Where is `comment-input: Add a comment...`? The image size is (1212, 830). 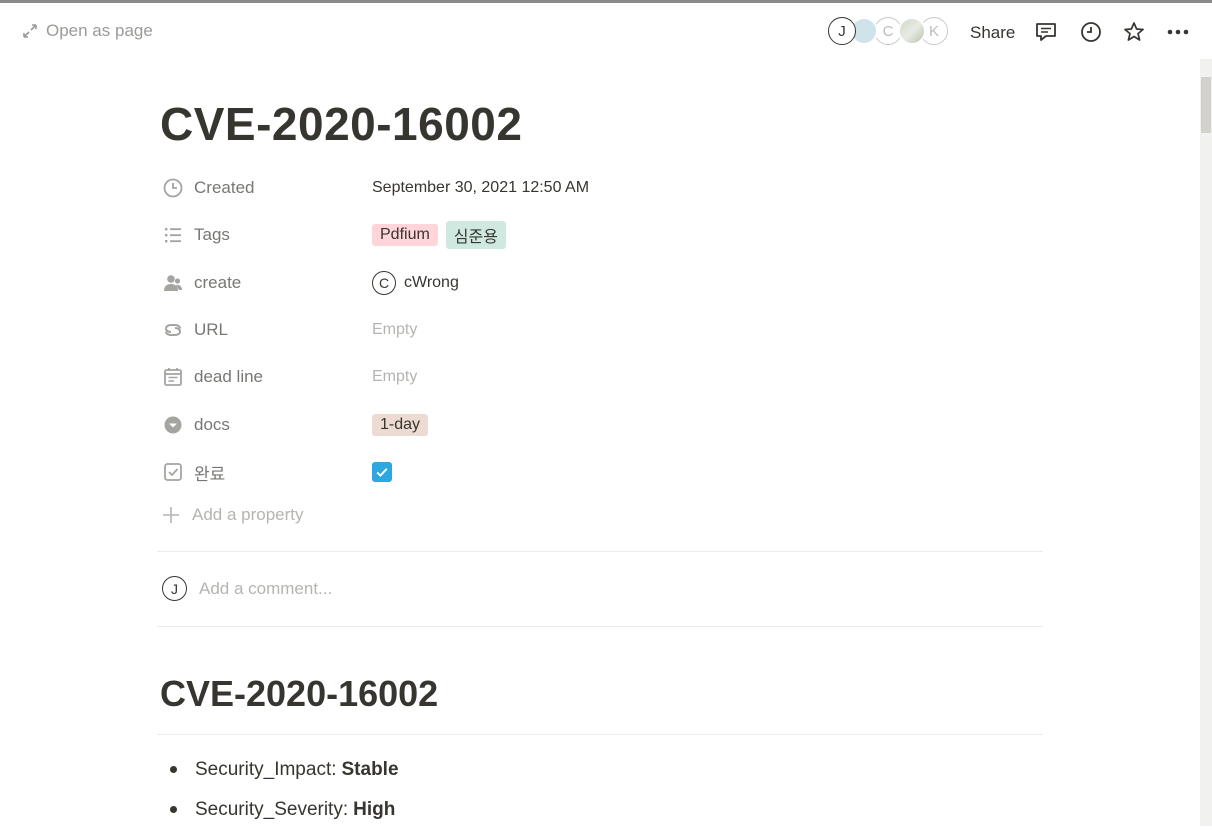
comment-input: Add a comment... is located at coordinates (265, 589).